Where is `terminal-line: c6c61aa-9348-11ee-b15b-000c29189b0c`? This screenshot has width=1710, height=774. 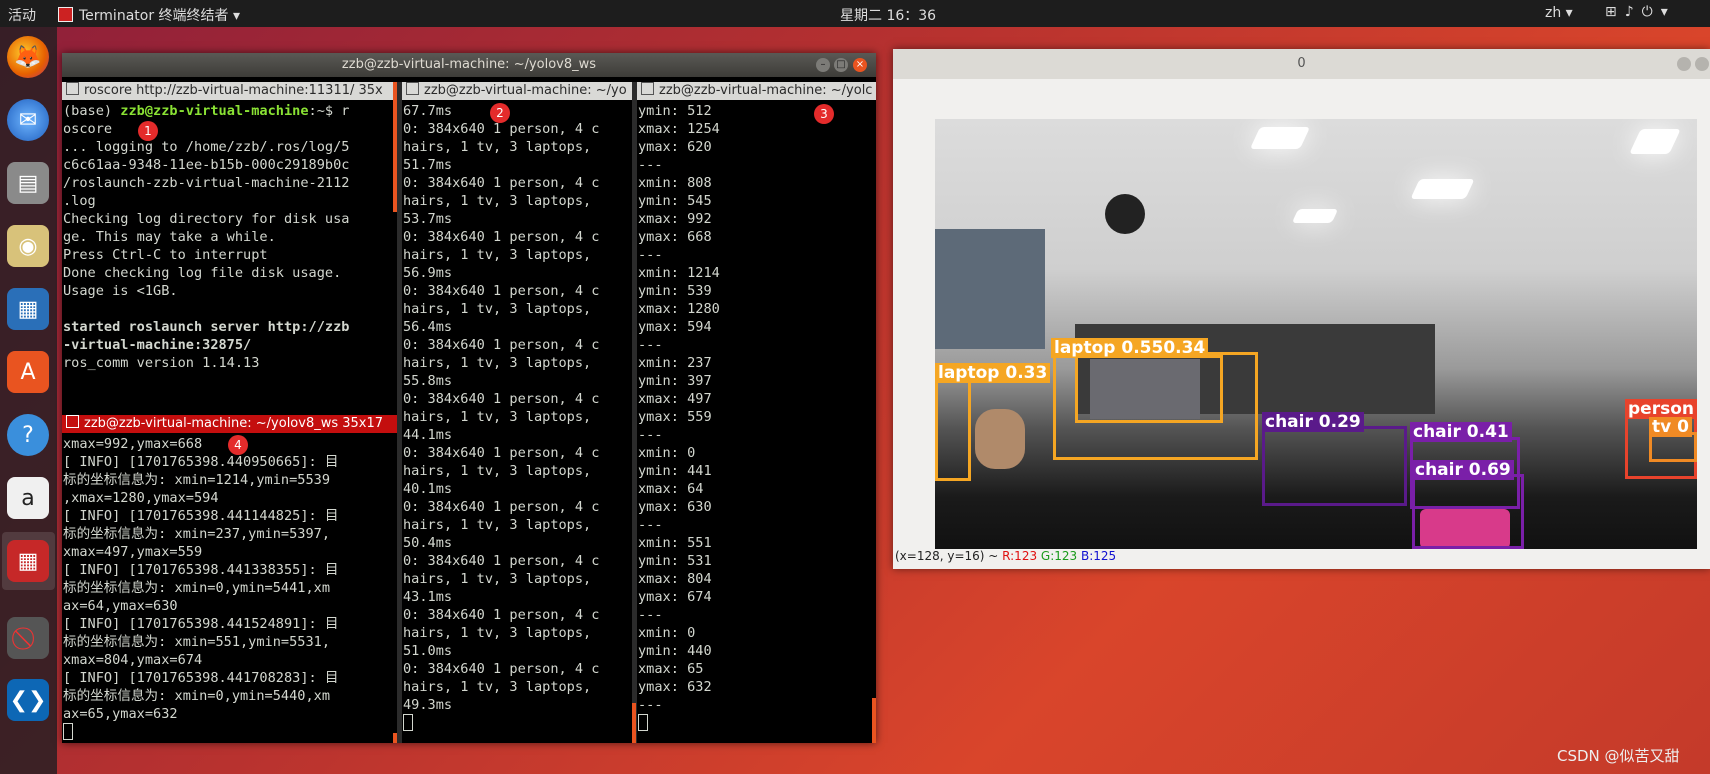 terminal-line: c6c61aa-9348-11ee-b15b-000c29189b0c is located at coordinates (206, 165).